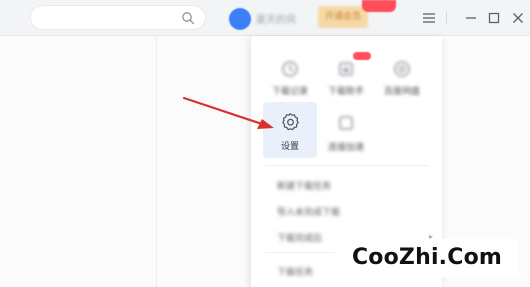 This screenshot has width=530, height=287. I want to click on menu-item-after-download: 下载完成后, so click(299, 237).